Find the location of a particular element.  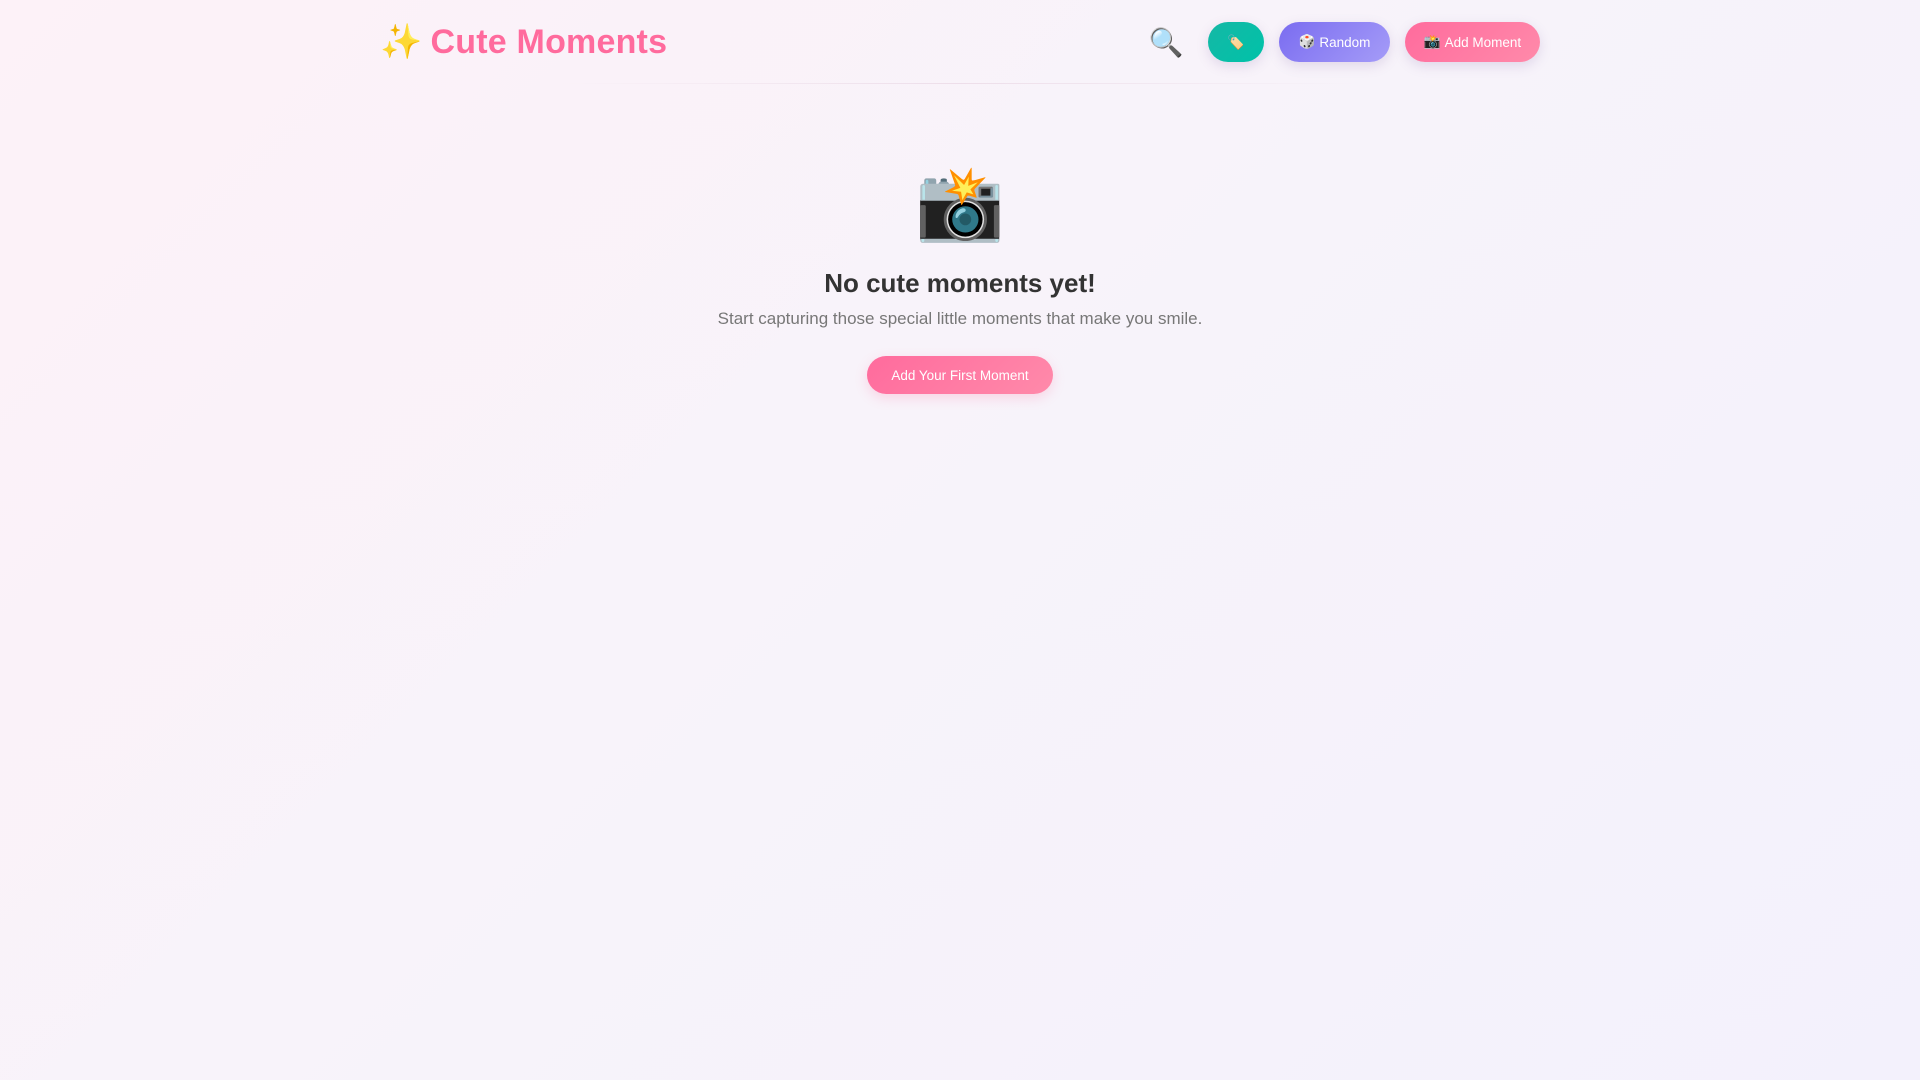

tag-icon: 🏷️ is located at coordinates (1236, 41).